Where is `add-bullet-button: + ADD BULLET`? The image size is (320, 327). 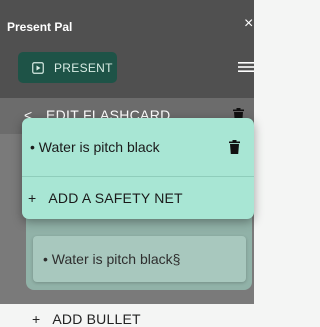
add-bullet-button: + ADD BULLET is located at coordinates (86, 319).